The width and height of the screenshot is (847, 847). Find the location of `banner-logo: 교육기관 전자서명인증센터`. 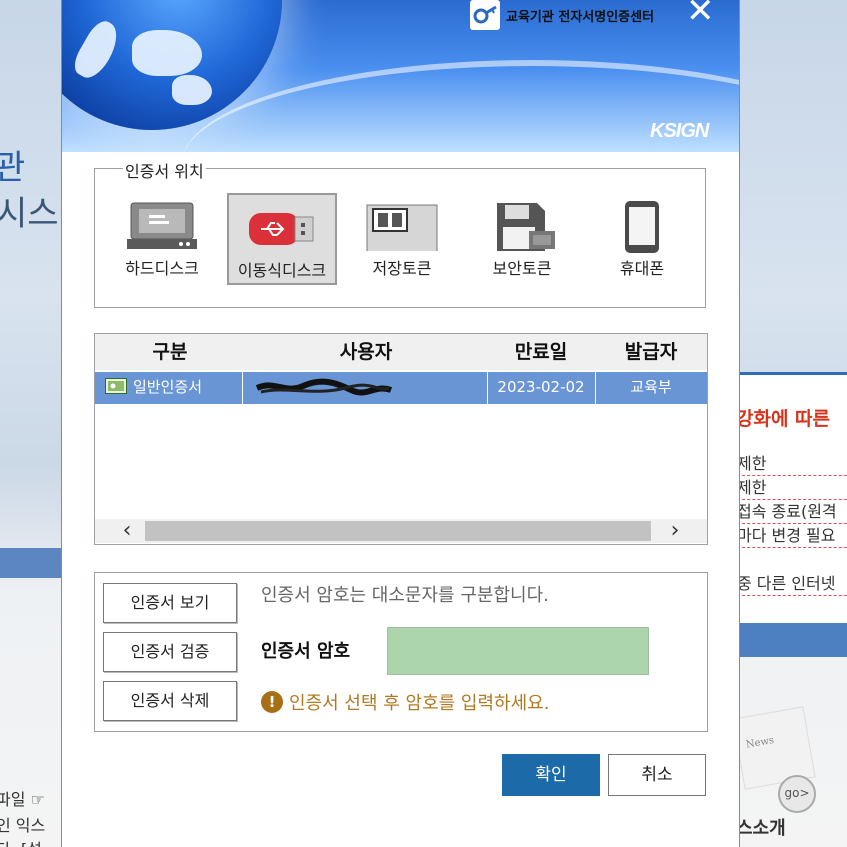

banner-logo: 교육기관 전자서명인증센터 is located at coordinates (562, 15).